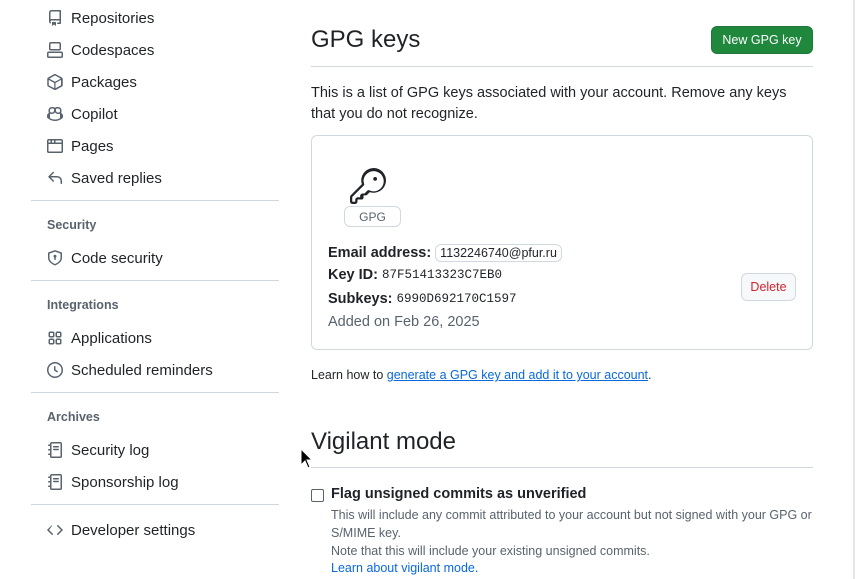 Image resolution: width=855 pixels, height=579 pixels. Describe the element at coordinates (768, 287) in the screenshot. I see `delete-key-button: Delete` at that location.